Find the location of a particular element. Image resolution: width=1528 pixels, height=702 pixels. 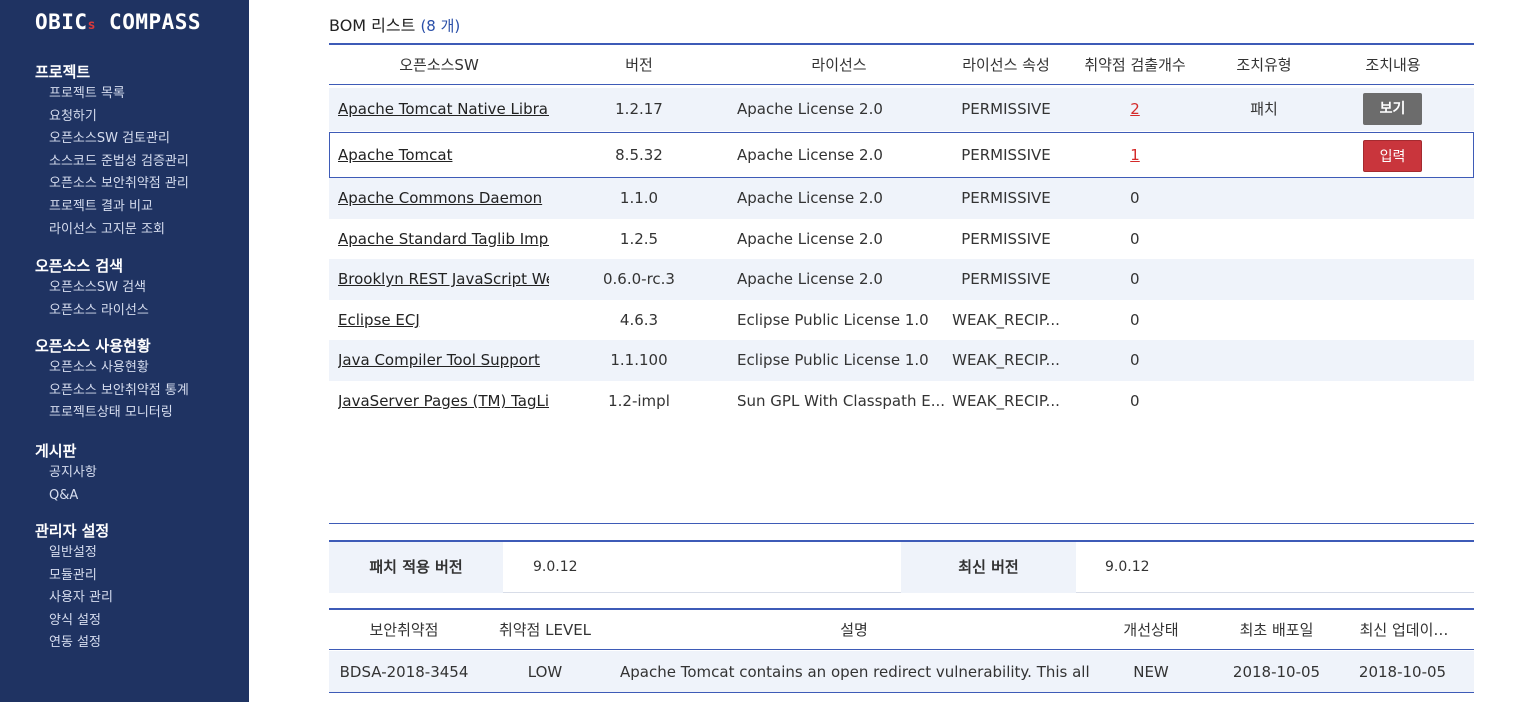

col-header-description: 설명 is located at coordinates (854, 630).